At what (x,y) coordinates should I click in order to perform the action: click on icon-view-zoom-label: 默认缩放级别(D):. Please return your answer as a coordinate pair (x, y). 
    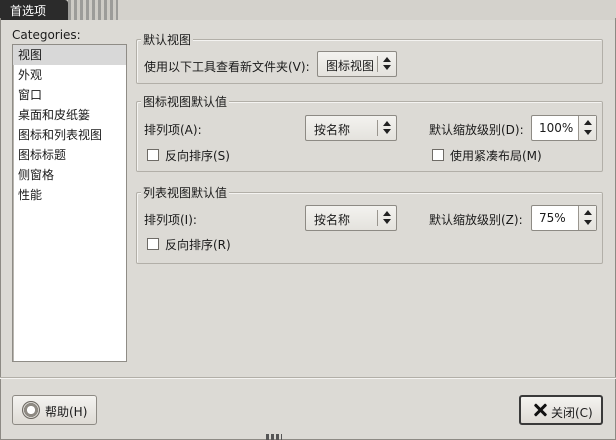
    Looking at the image, I should click on (476, 130).